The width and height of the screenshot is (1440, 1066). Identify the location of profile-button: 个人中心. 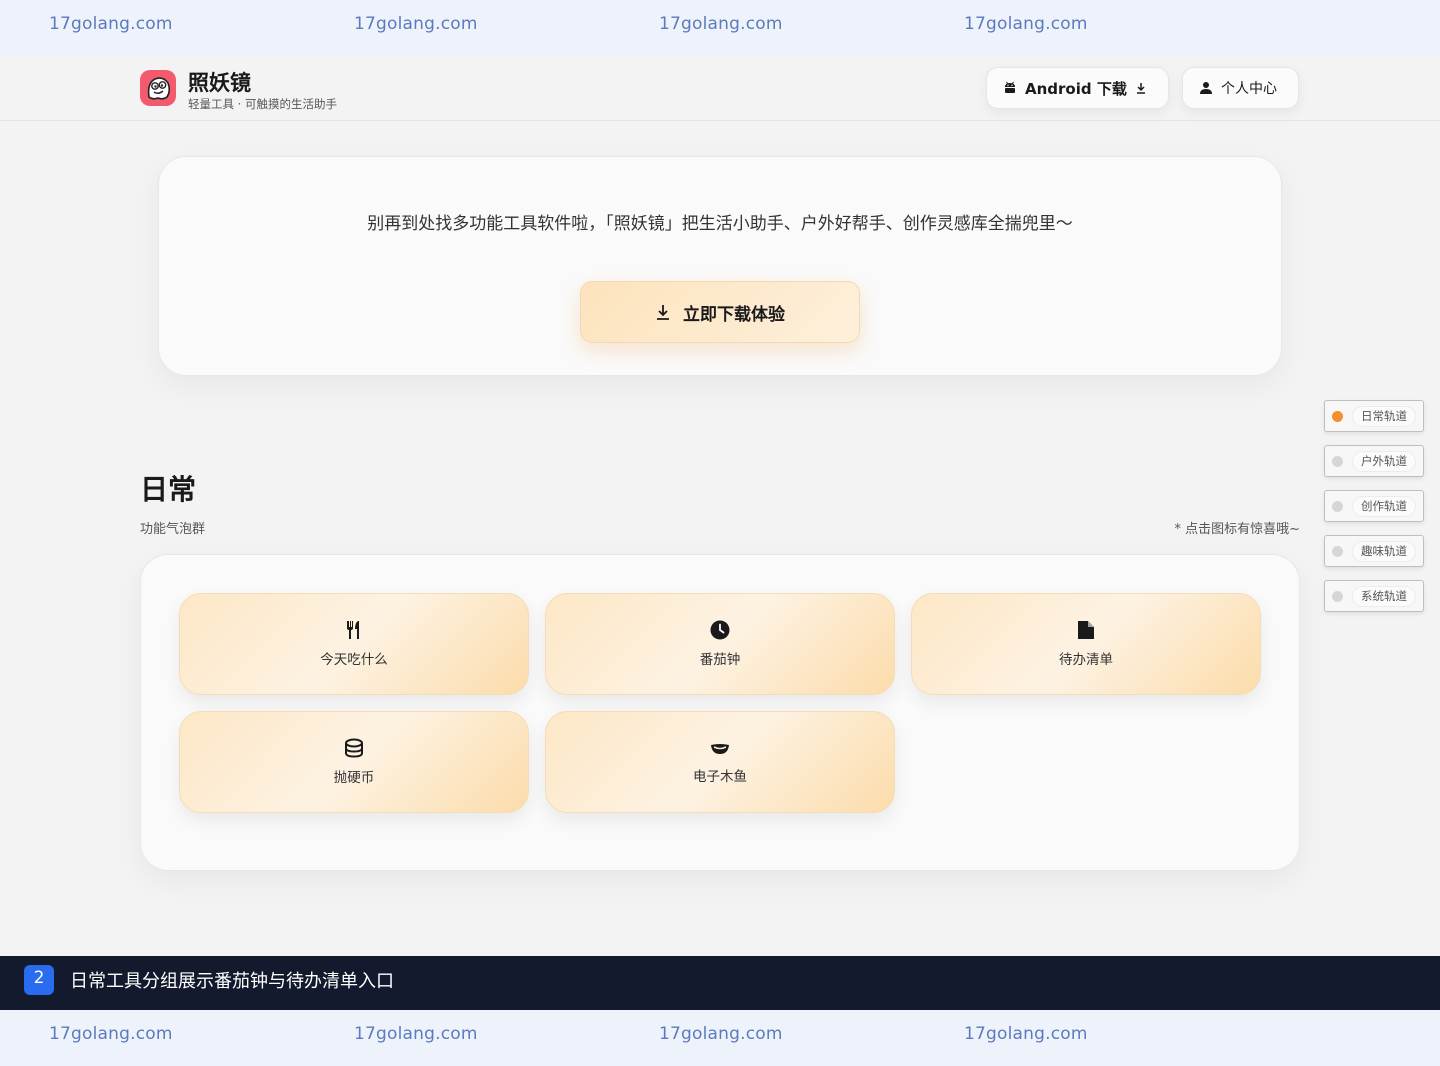
(1240, 88).